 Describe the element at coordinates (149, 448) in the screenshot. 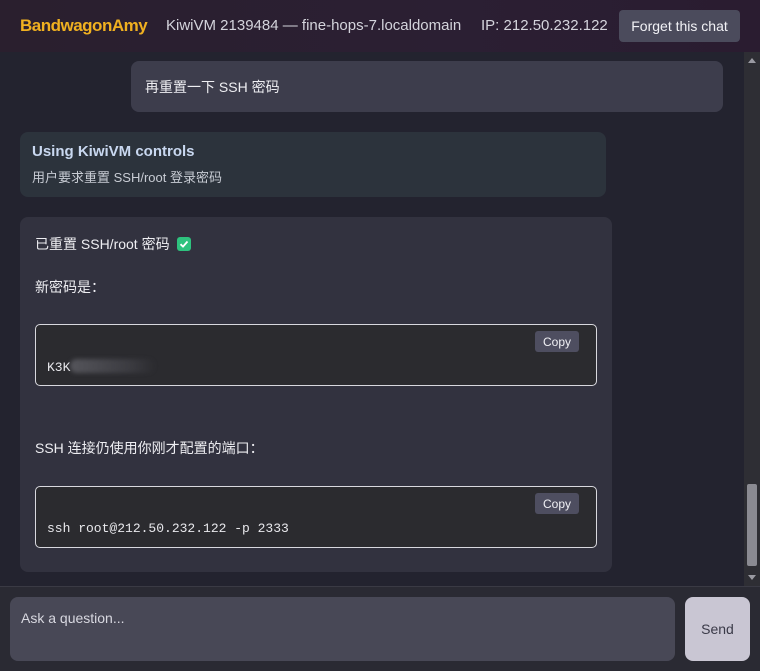

I see `ssh-port-note: SSH 连接仍使用你刚才配置的端口：` at that location.